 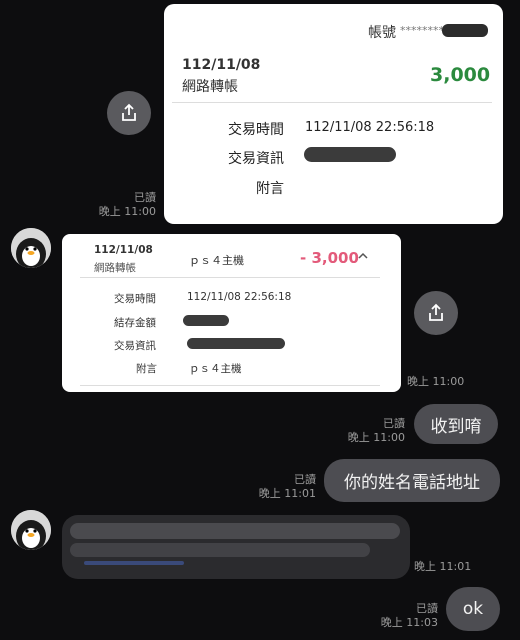 I want to click on chevron-up-icon, so click(x=363, y=256).